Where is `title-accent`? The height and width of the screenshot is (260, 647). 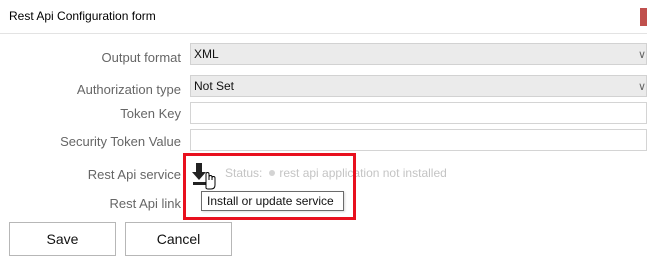
title-accent is located at coordinates (643, 17).